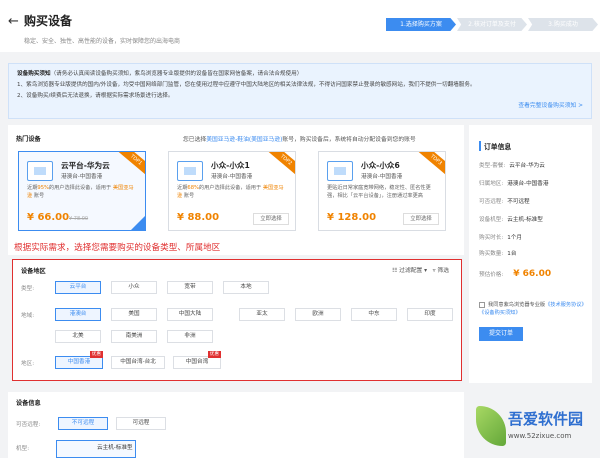 Image resolution: width=600 pixels, height=458 pixels. Describe the element at coordinates (512, 254) in the screenshot. I see `order-value: 1台` at that location.